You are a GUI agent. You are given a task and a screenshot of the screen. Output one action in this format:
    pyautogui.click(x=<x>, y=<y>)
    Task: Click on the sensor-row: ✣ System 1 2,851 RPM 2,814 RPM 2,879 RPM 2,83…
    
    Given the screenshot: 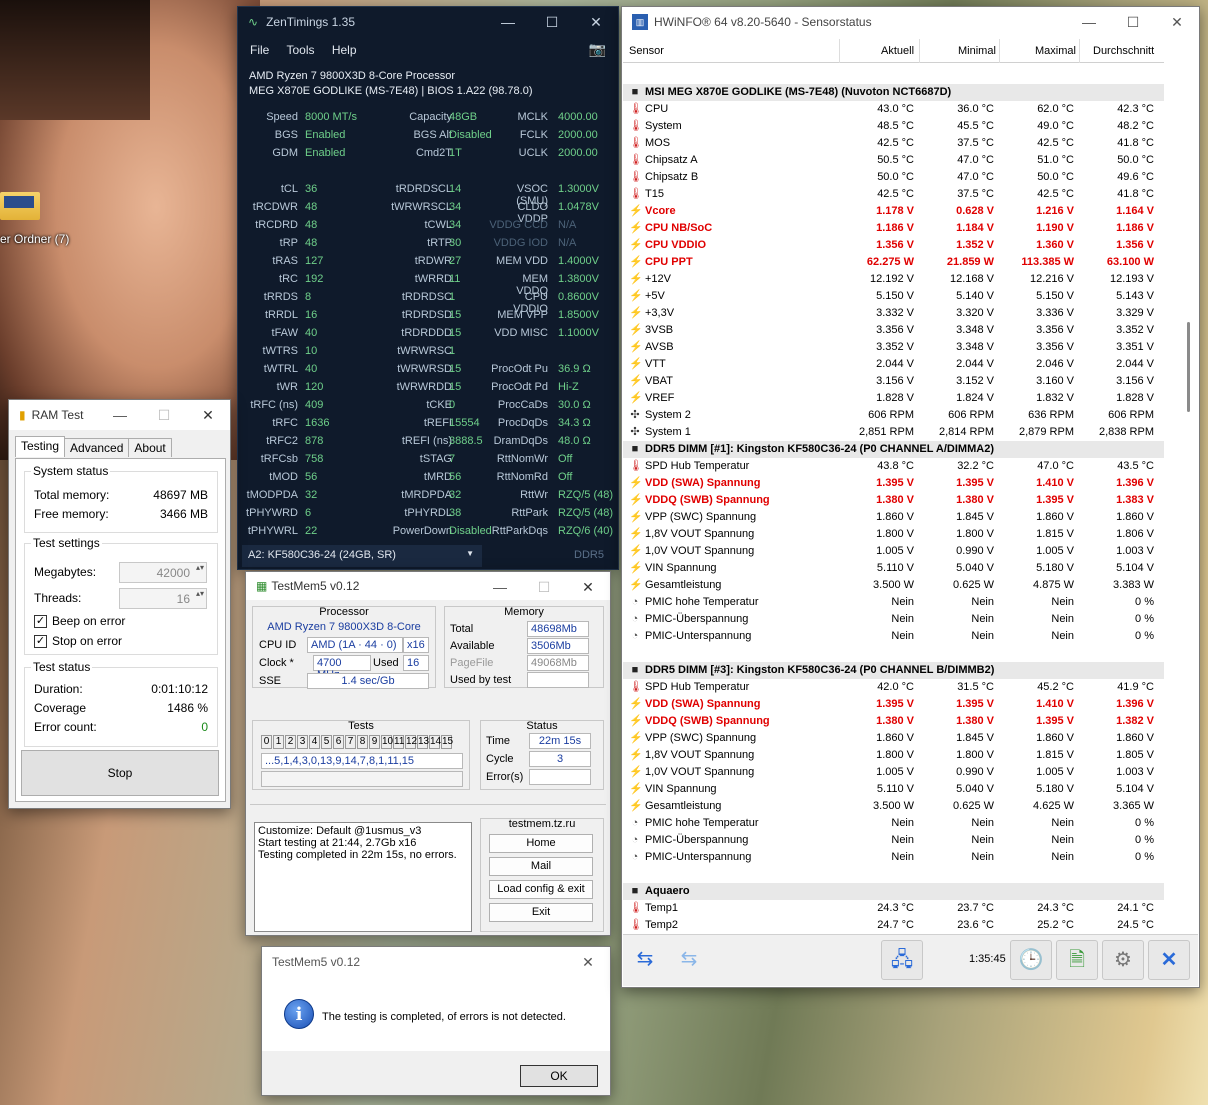 What is the action you would take?
    pyautogui.click(x=893, y=432)
    